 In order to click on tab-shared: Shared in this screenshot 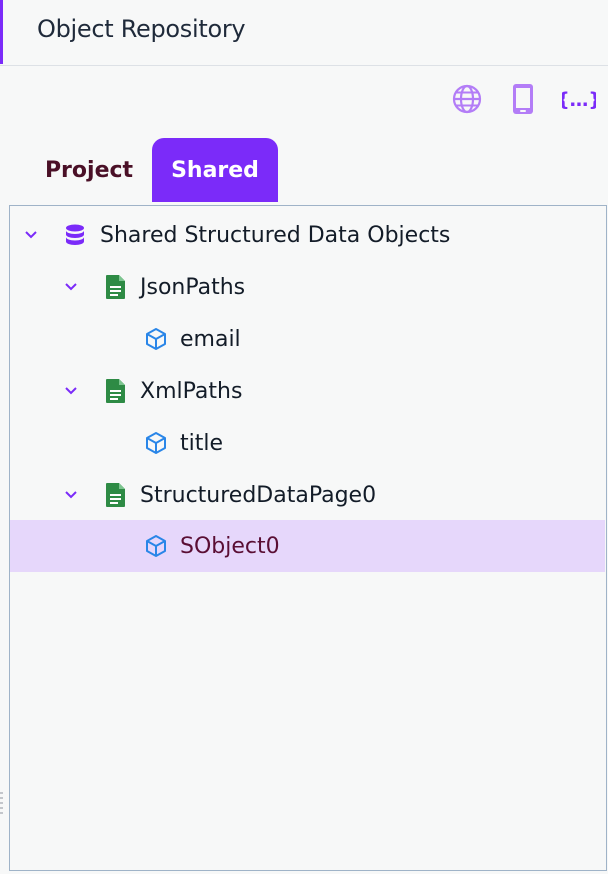, I will do `click(215, 170)`.